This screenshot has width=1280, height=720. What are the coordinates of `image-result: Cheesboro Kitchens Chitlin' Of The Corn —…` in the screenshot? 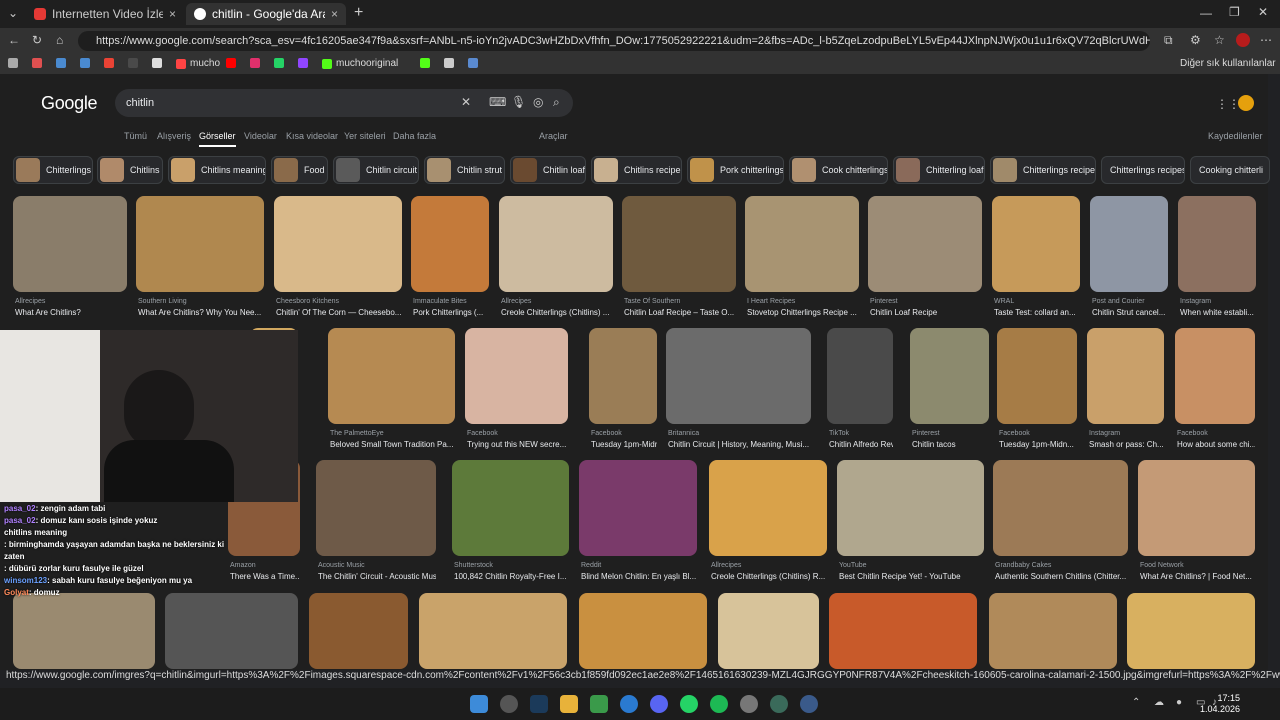 It's located at (338, 259).